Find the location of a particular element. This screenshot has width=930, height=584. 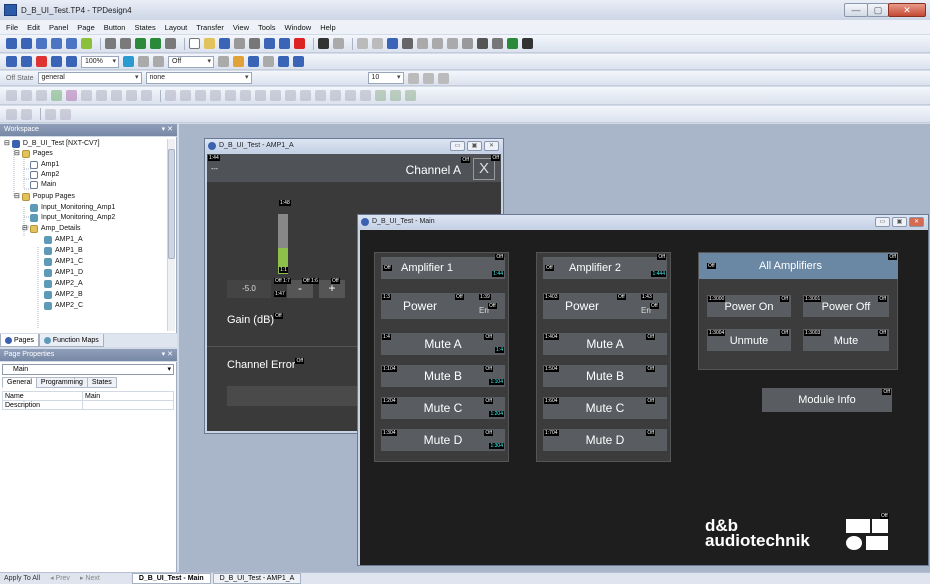

panel-close-icon: ▾ ✕ is located at coordinates (167, 130).